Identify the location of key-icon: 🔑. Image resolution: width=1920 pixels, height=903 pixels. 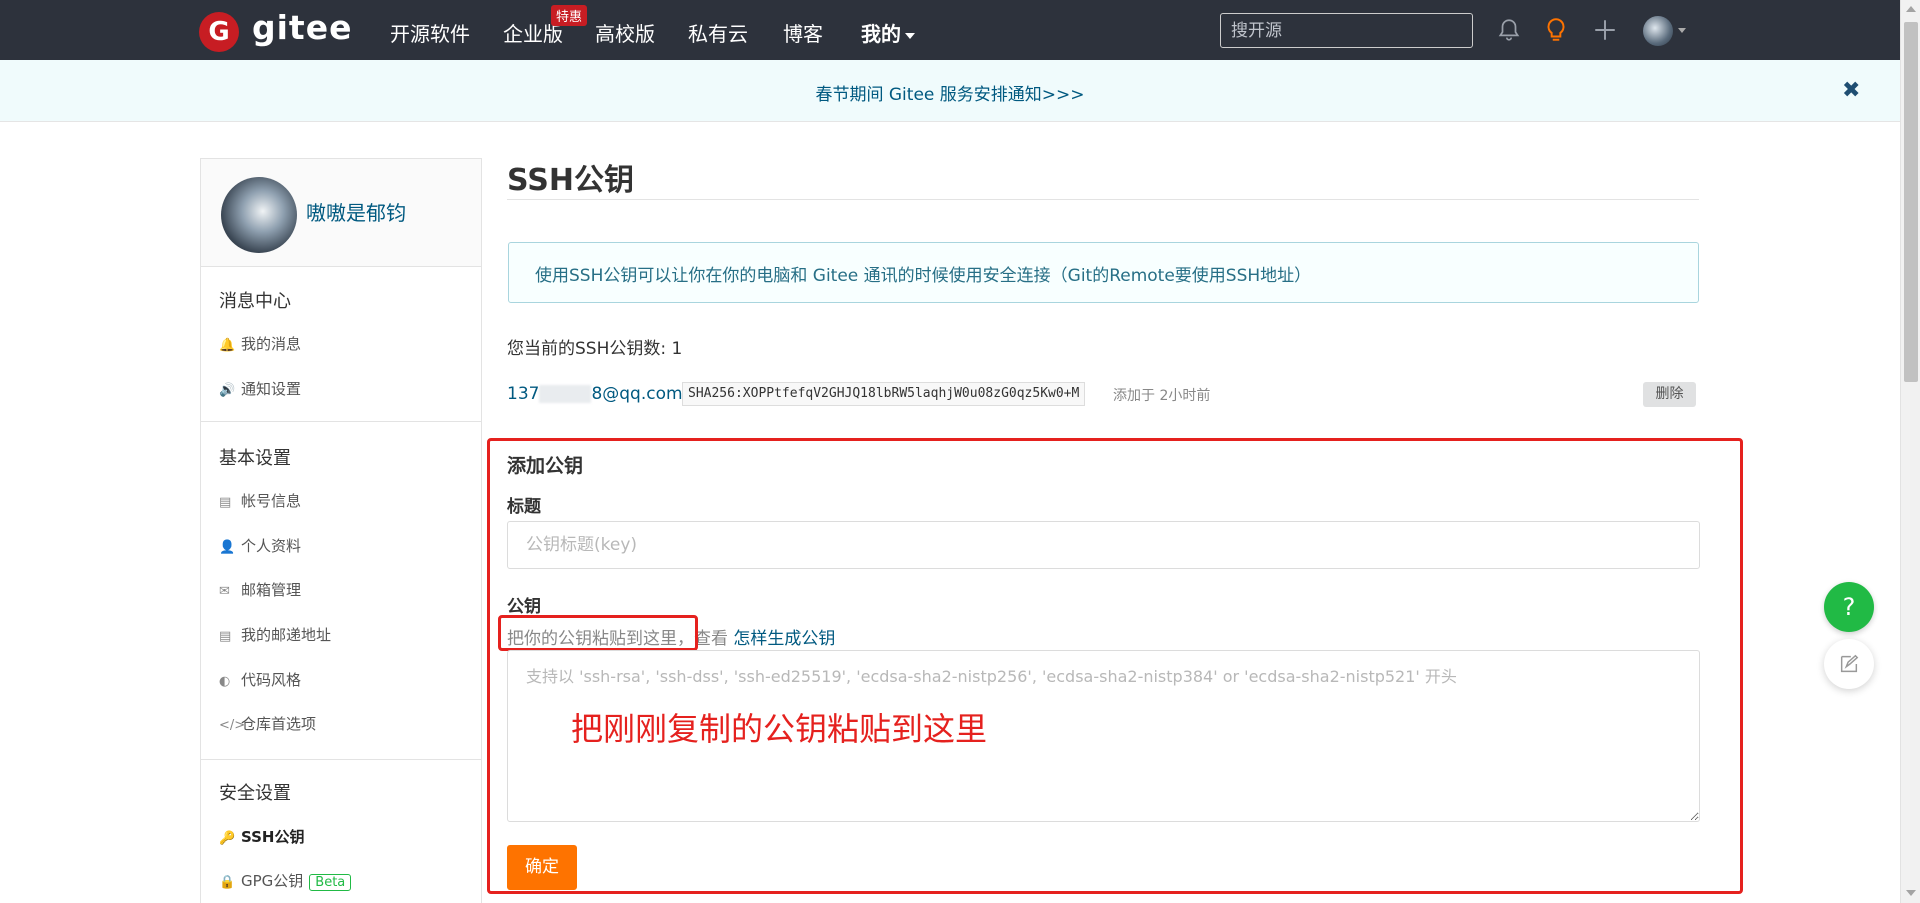
(227, 838).